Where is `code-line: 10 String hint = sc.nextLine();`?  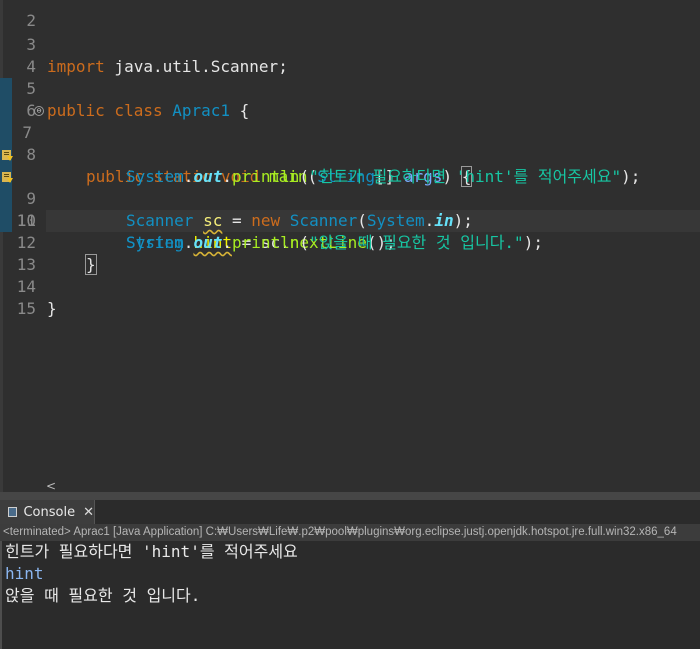
code-line: 10 String hint = sc.nextLine(); is located at coordinates (350, 209).